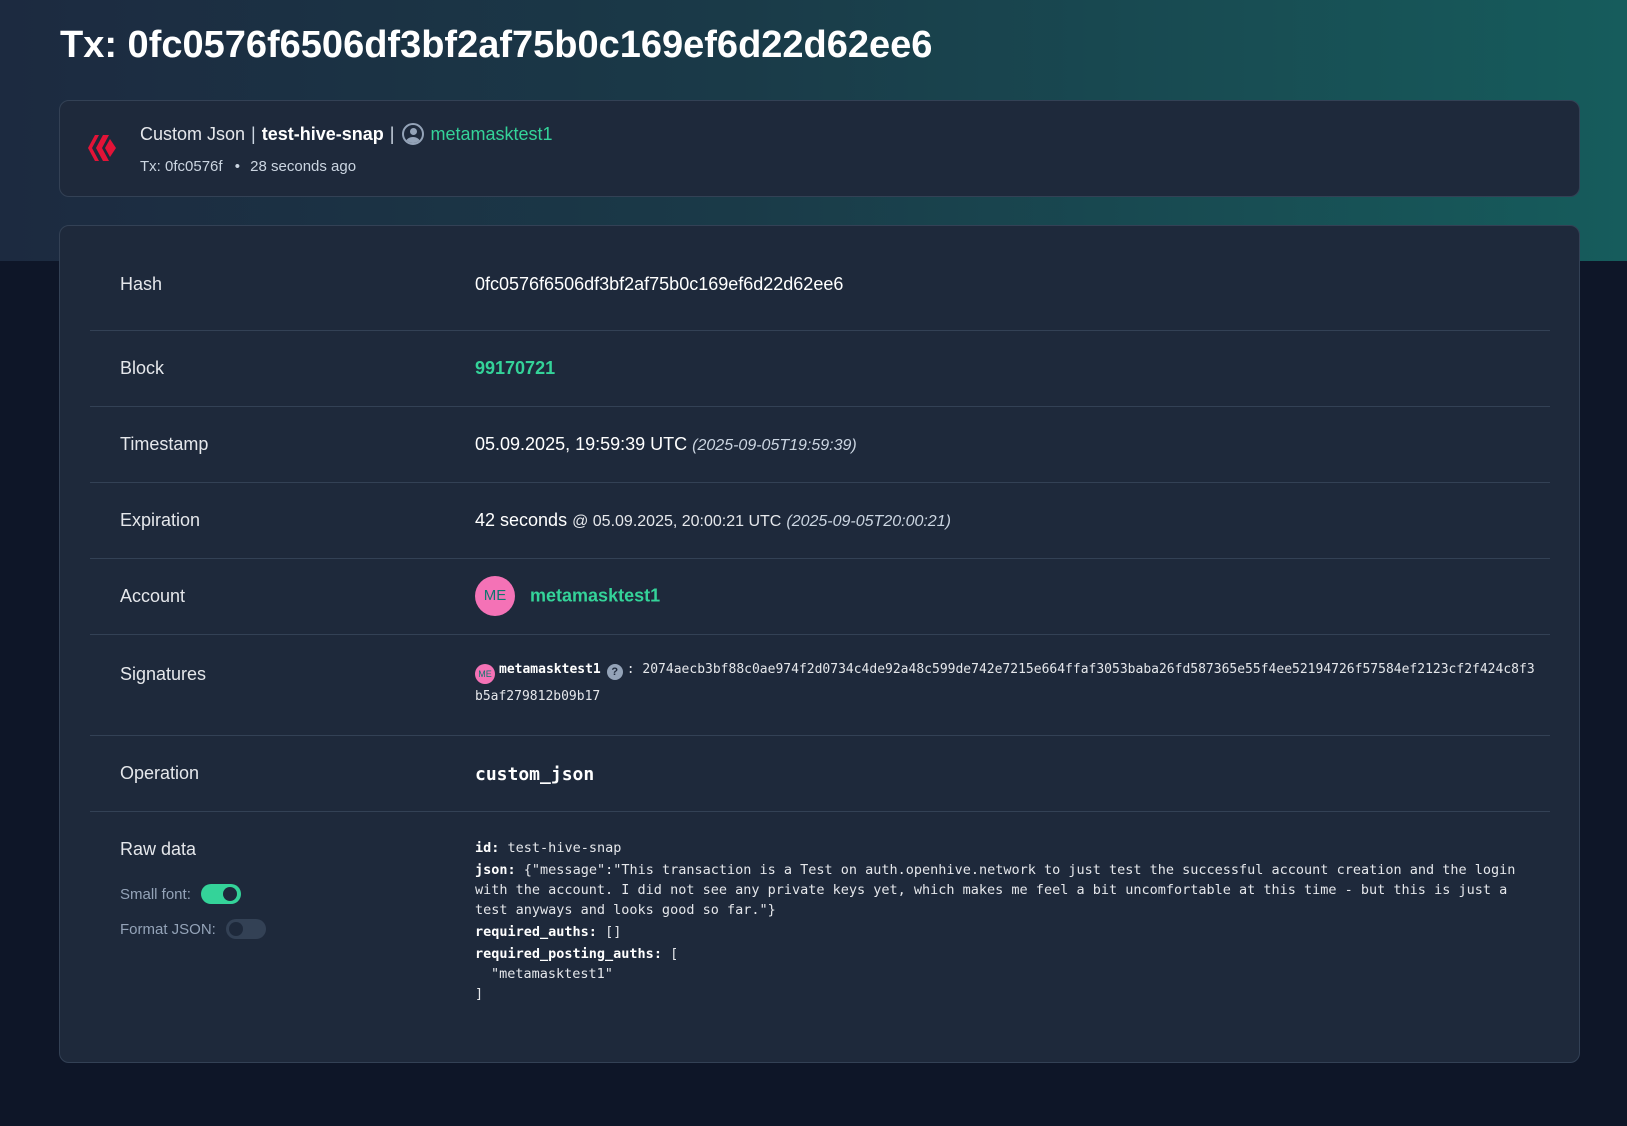 The height and width of the screenshot is (1126, 1627). What do you see at coordinates (550, 669) in the screenshot?
I see `signer-name: metamasktest1` at bounding box center [550, 669].